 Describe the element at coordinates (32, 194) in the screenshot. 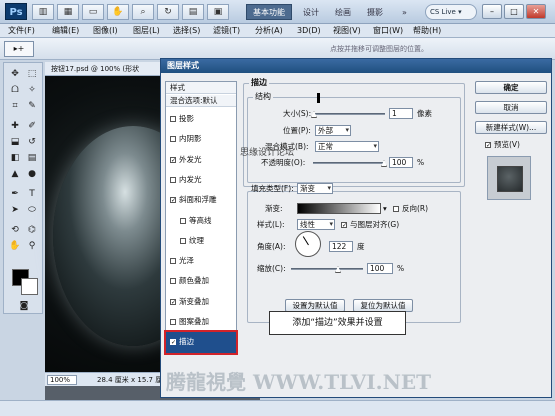

I see `type-tool-icon: T` at that location.